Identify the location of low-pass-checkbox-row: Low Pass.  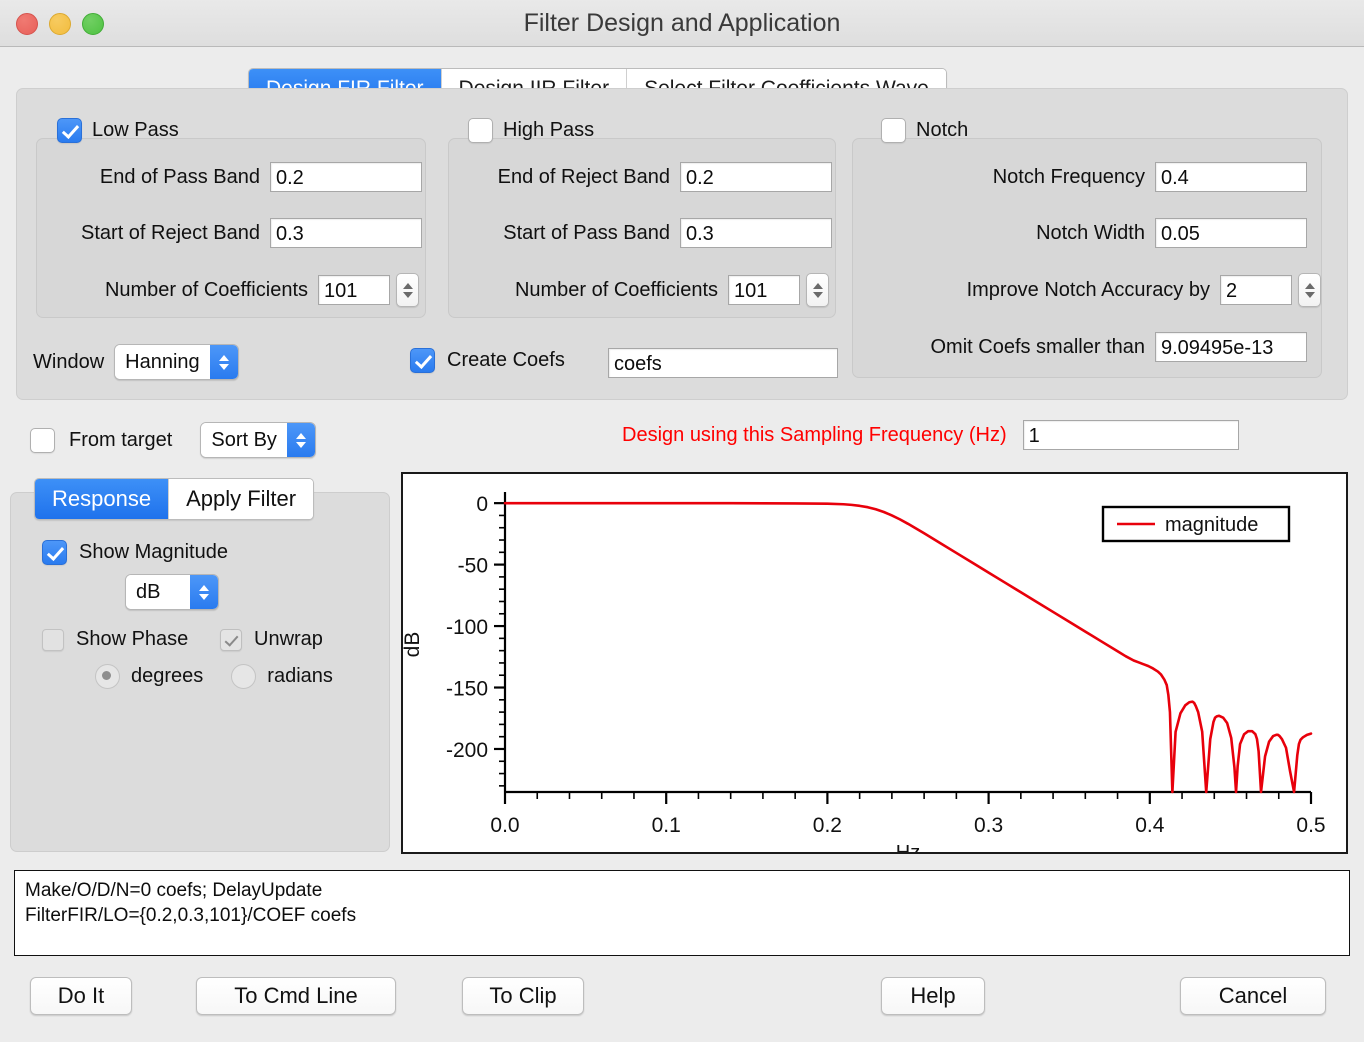
(118, 130).